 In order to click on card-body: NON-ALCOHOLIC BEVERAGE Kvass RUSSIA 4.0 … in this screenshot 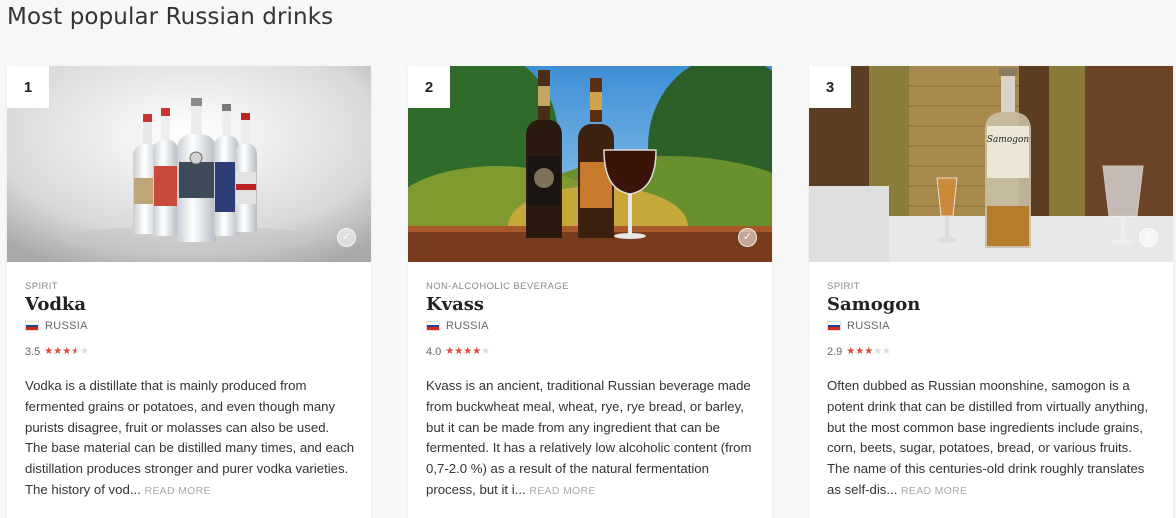, I will do `click(590, 382)`.